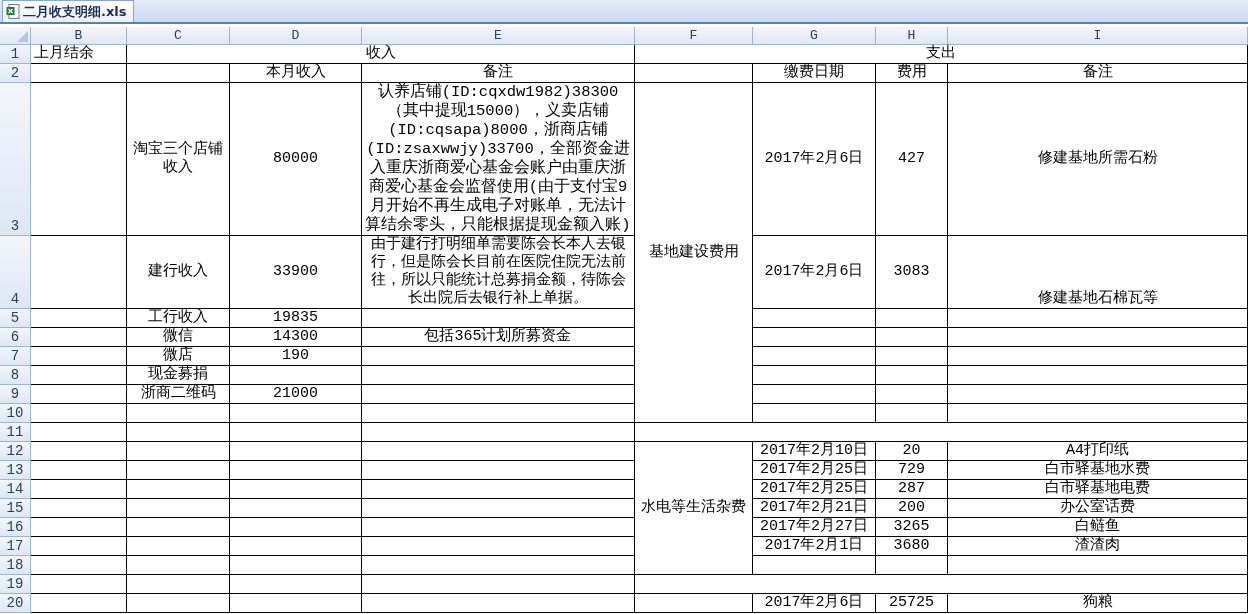 The width and height of the screenshot is (1248, 614). I want to click on spreadsheet-icon, so click(13, 11).